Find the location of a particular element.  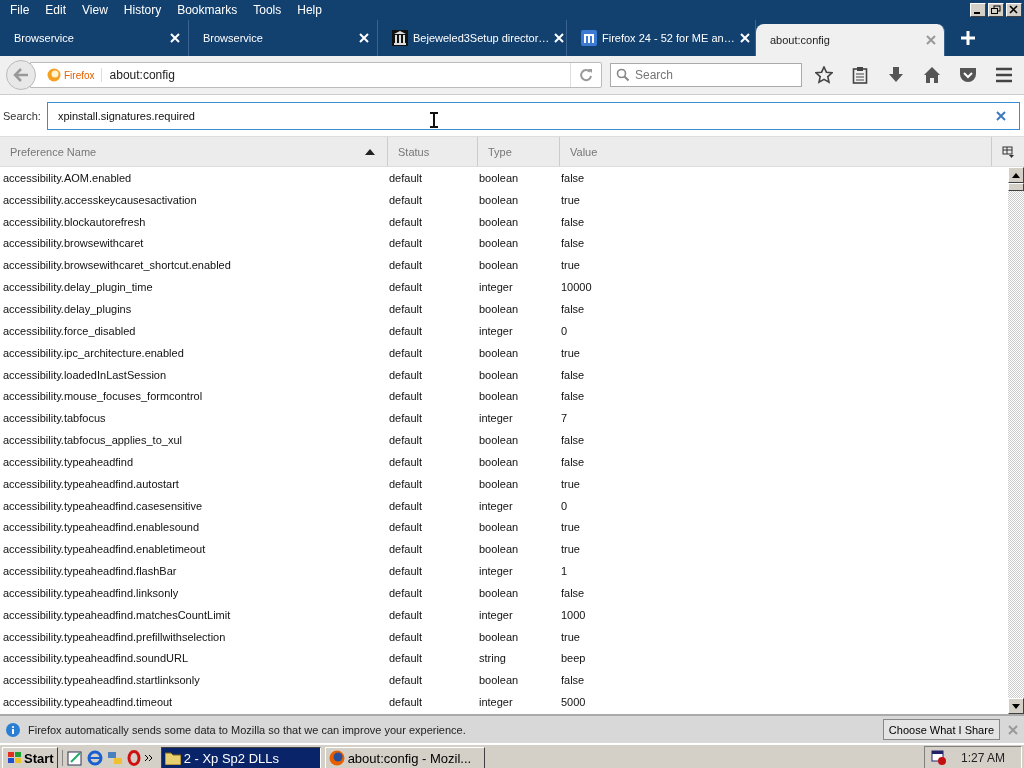

up-arrow-icon is located at coordinates (1016, 175).